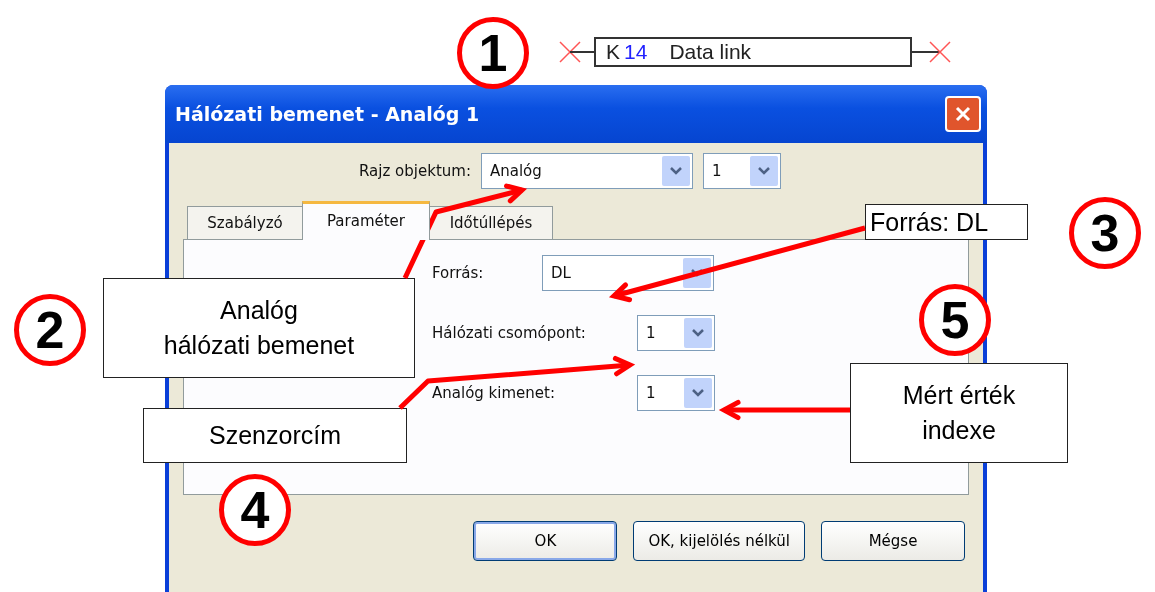 The image size is (1155, 592). I want to click on field-label: Analóg kimenet:, so click(493, 393).